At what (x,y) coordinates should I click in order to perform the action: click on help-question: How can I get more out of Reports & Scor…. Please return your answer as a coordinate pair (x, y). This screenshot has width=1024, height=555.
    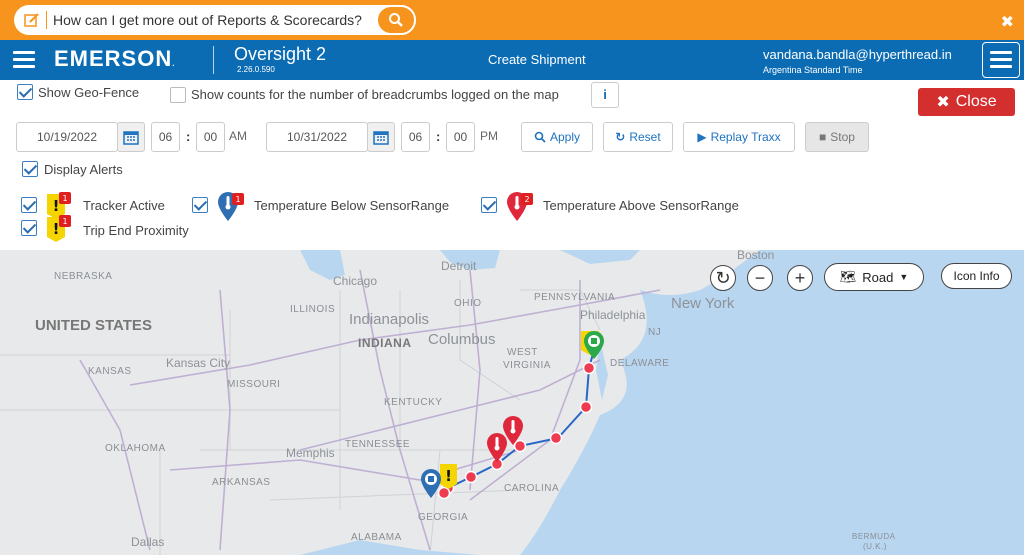
    Looking at the image, I should click on (214, 20).